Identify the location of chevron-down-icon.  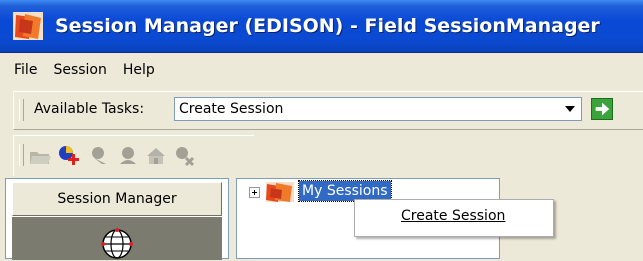
(570, 109).